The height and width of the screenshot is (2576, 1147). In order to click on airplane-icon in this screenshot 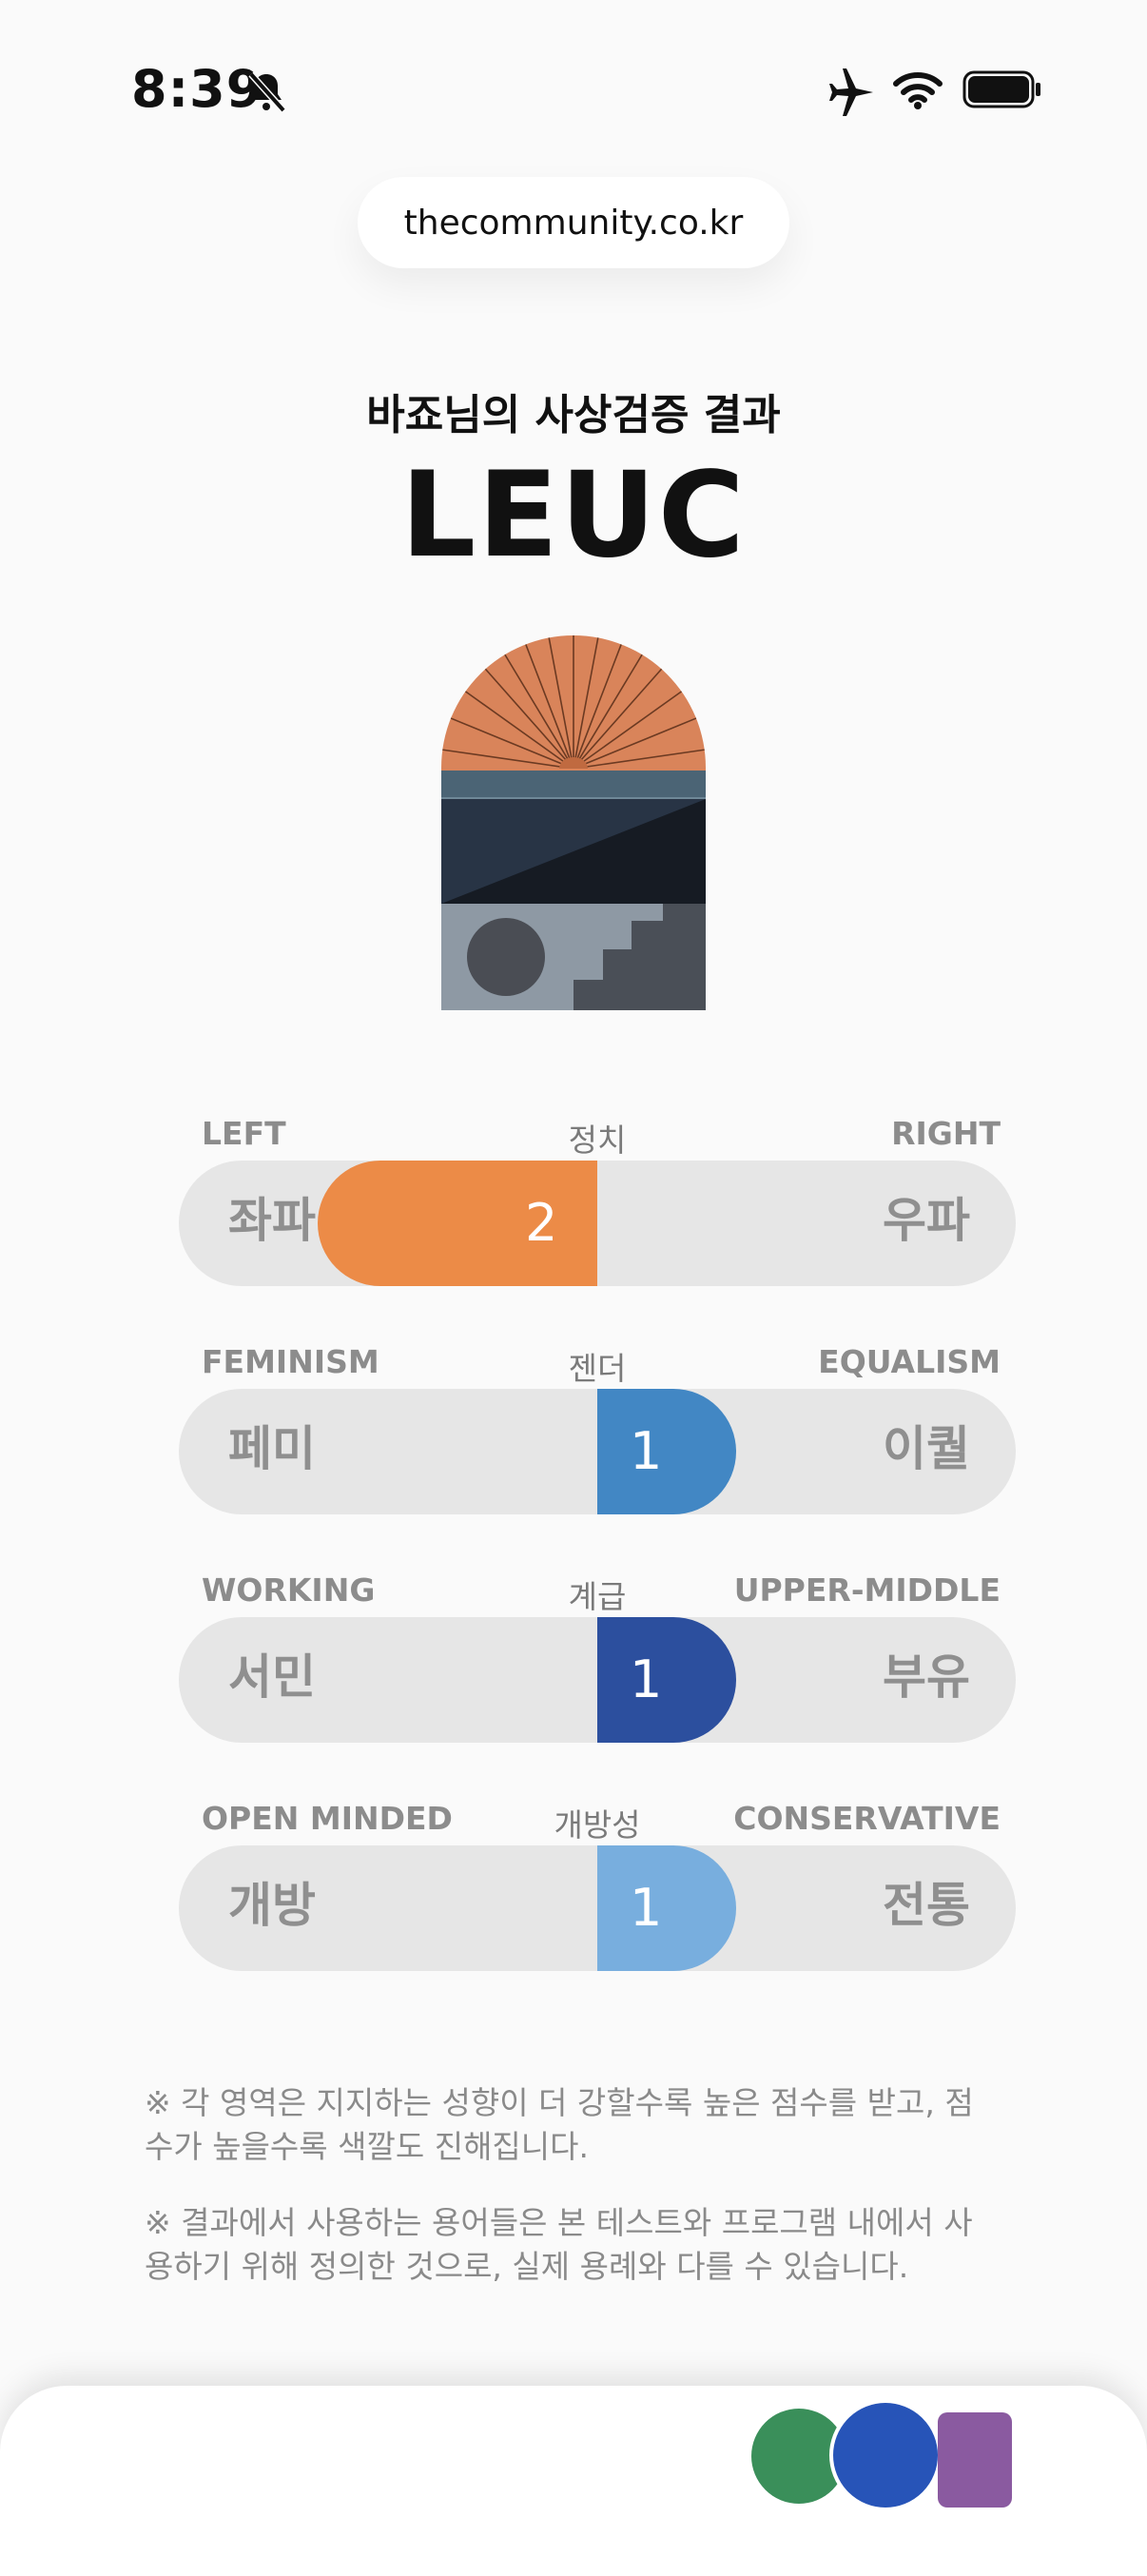, I will do `click(851, 92)`.